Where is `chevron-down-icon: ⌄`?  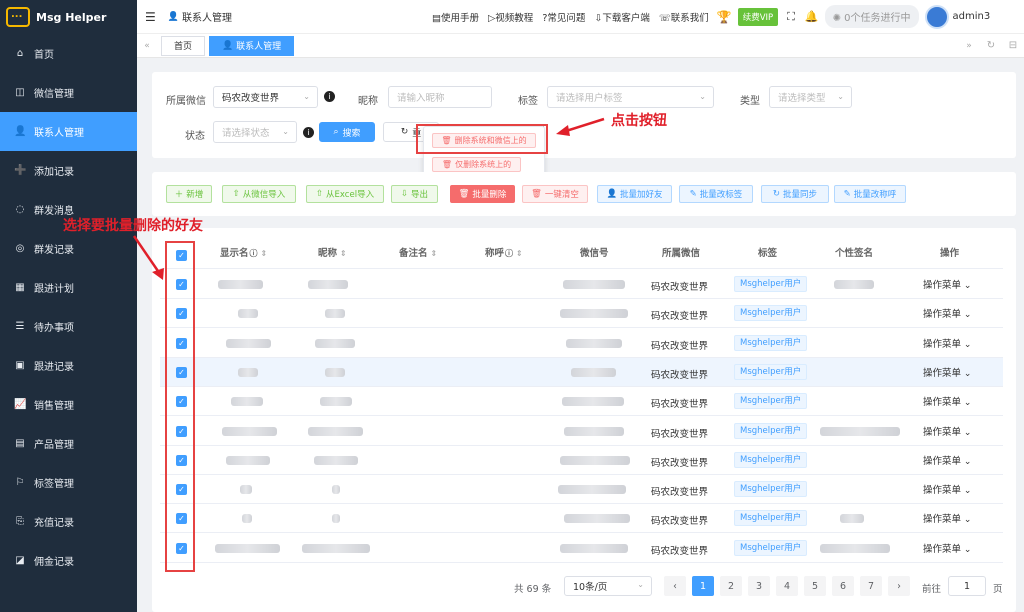
chevron-down-icon: ⌄ is located at coordinates (966, 549).